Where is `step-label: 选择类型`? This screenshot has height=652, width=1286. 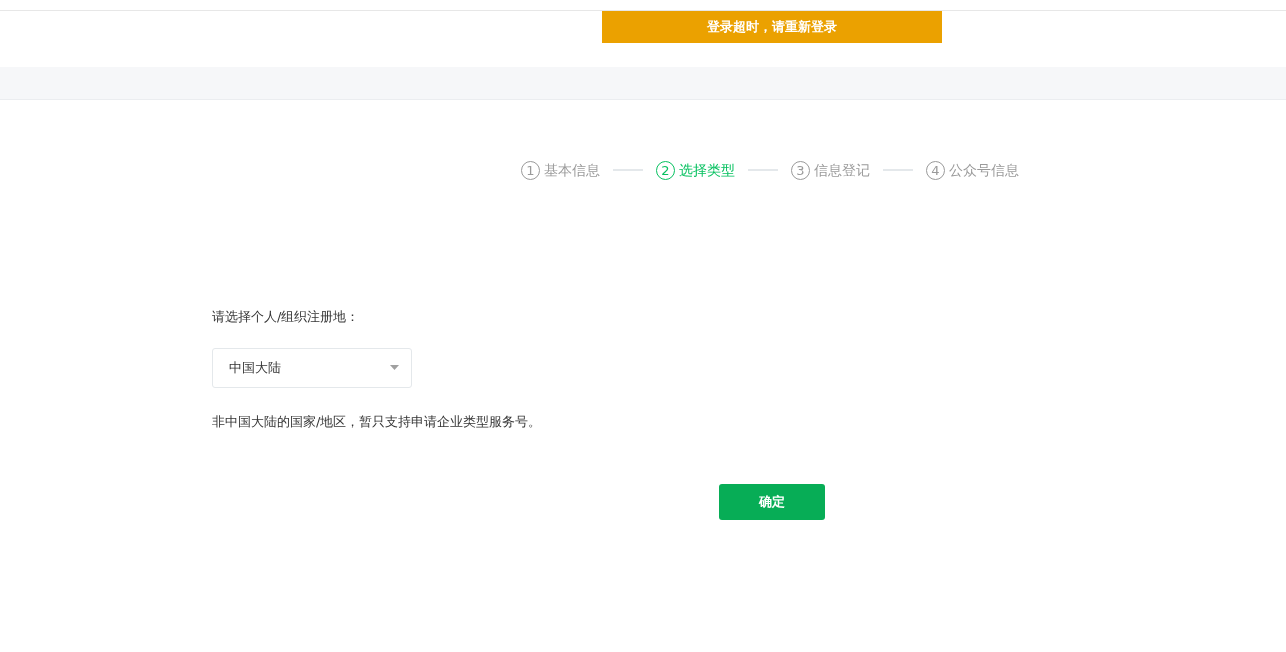 step-label: 选择类型 is located at coordinates (707, 170).